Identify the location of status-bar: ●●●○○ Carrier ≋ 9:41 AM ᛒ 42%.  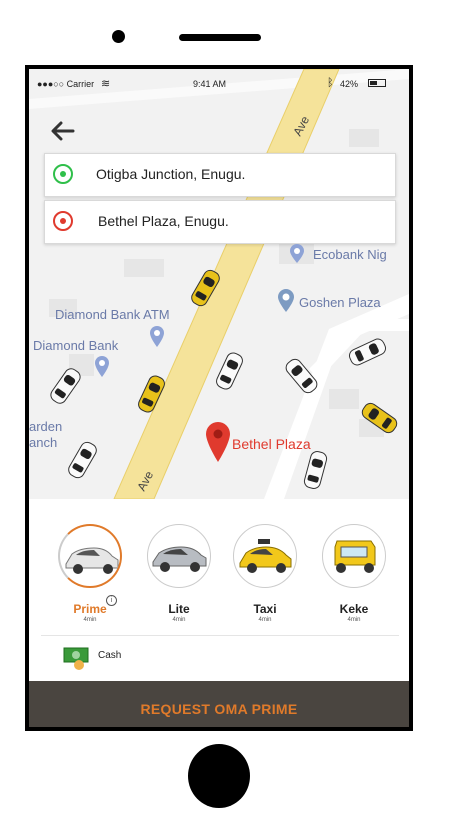
(219, 80).